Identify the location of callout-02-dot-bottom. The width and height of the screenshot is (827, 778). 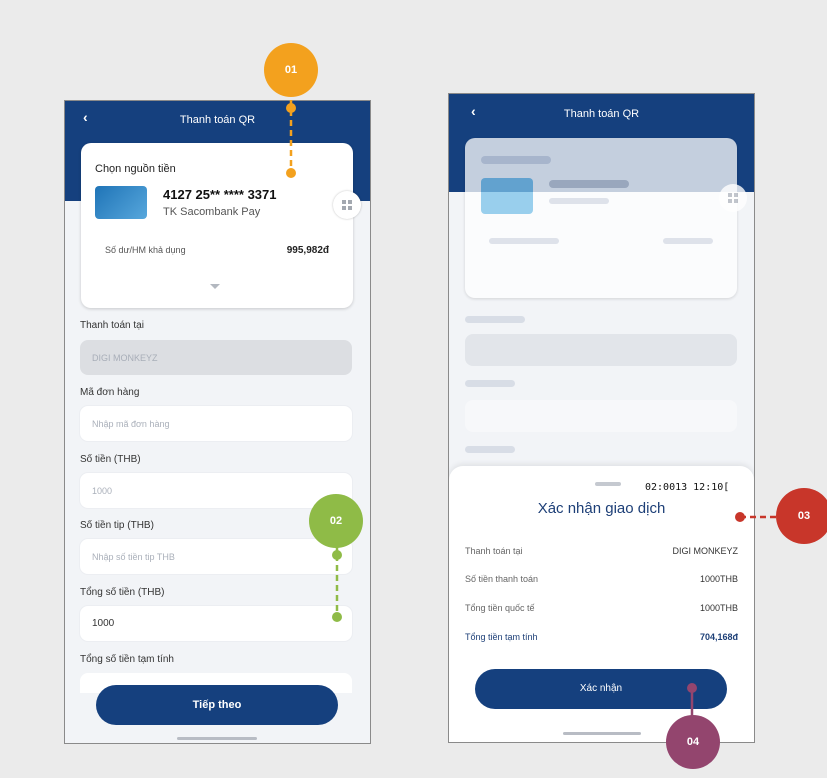
(337, 617).